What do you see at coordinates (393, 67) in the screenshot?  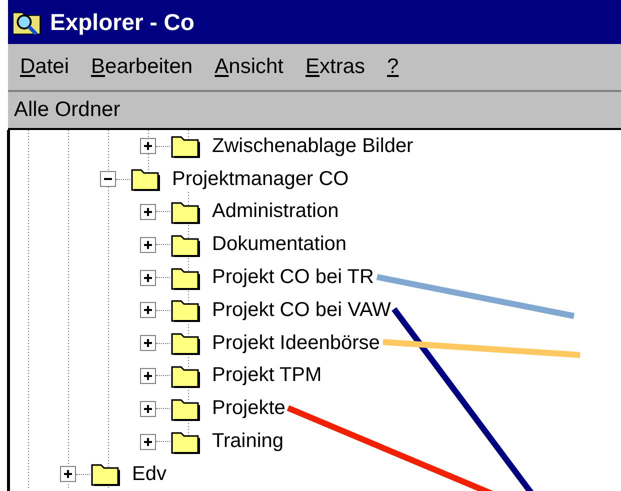 I see `menu-item: ?` at bounding box center [393, 67].